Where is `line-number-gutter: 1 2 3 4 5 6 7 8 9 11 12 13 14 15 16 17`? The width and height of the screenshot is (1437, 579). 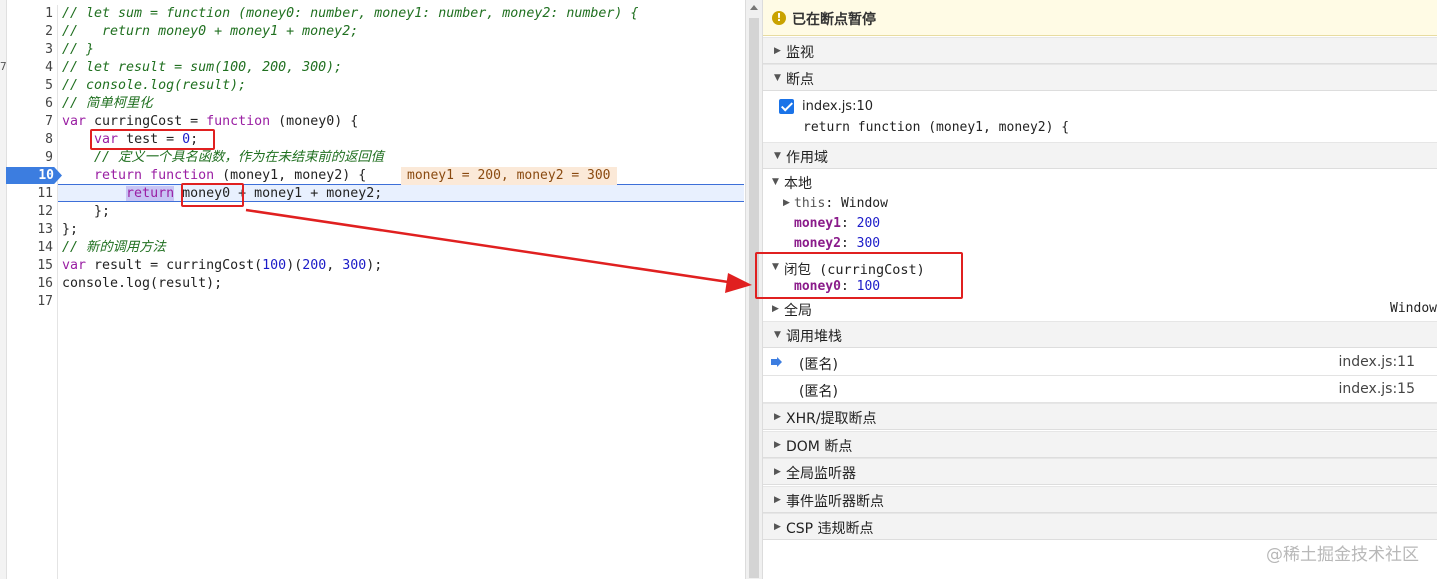
line-number-gutter: 1 2 3 4 5 6 7 8 9 11 12 13 14 15 16 17 is located at coordinates (32, 292).